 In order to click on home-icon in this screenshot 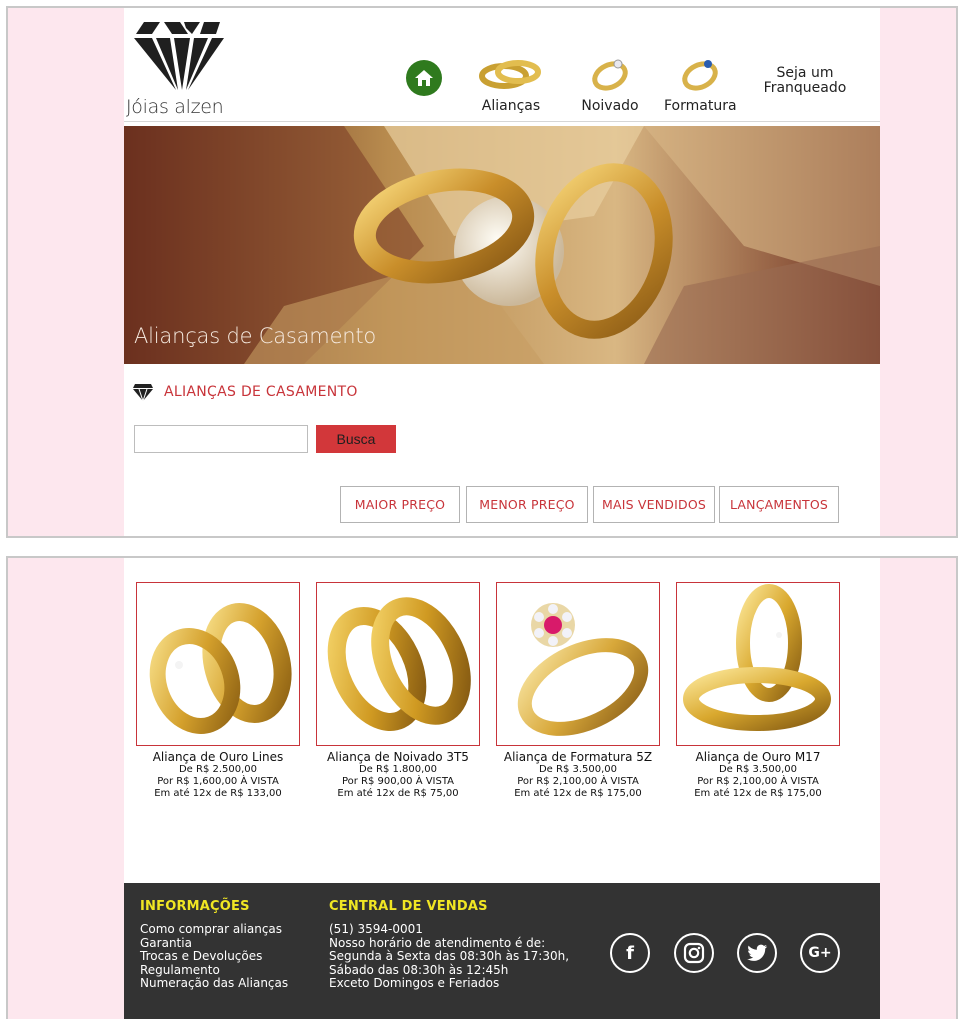, I will do `click(424, 78)`.